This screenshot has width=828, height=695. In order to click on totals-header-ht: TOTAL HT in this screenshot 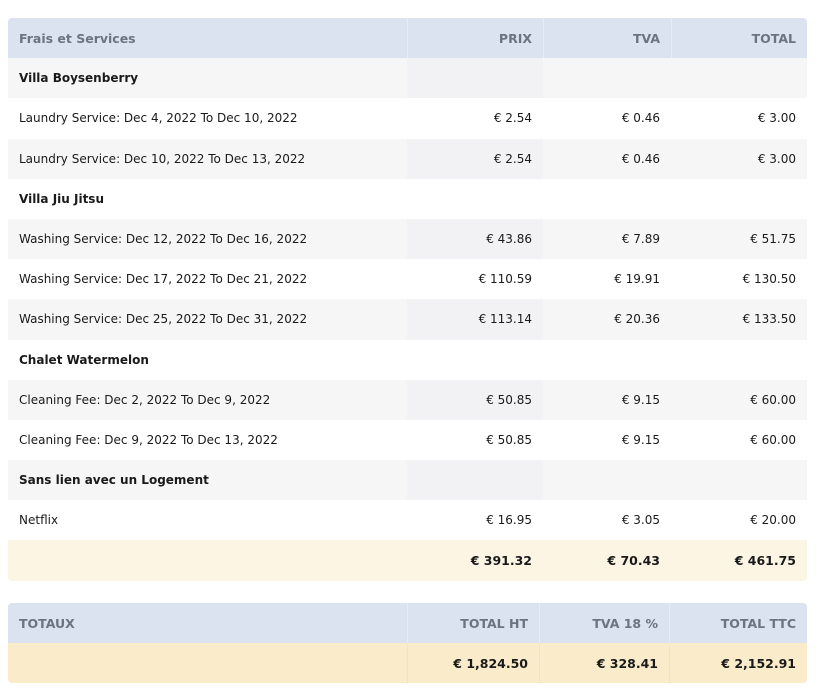, I will do `click(473, 623)`.